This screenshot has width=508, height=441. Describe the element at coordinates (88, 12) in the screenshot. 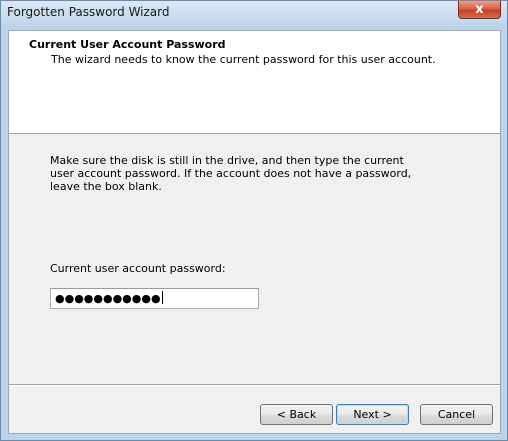

I see `window-title: Forgotten Password Wizard` at that location.